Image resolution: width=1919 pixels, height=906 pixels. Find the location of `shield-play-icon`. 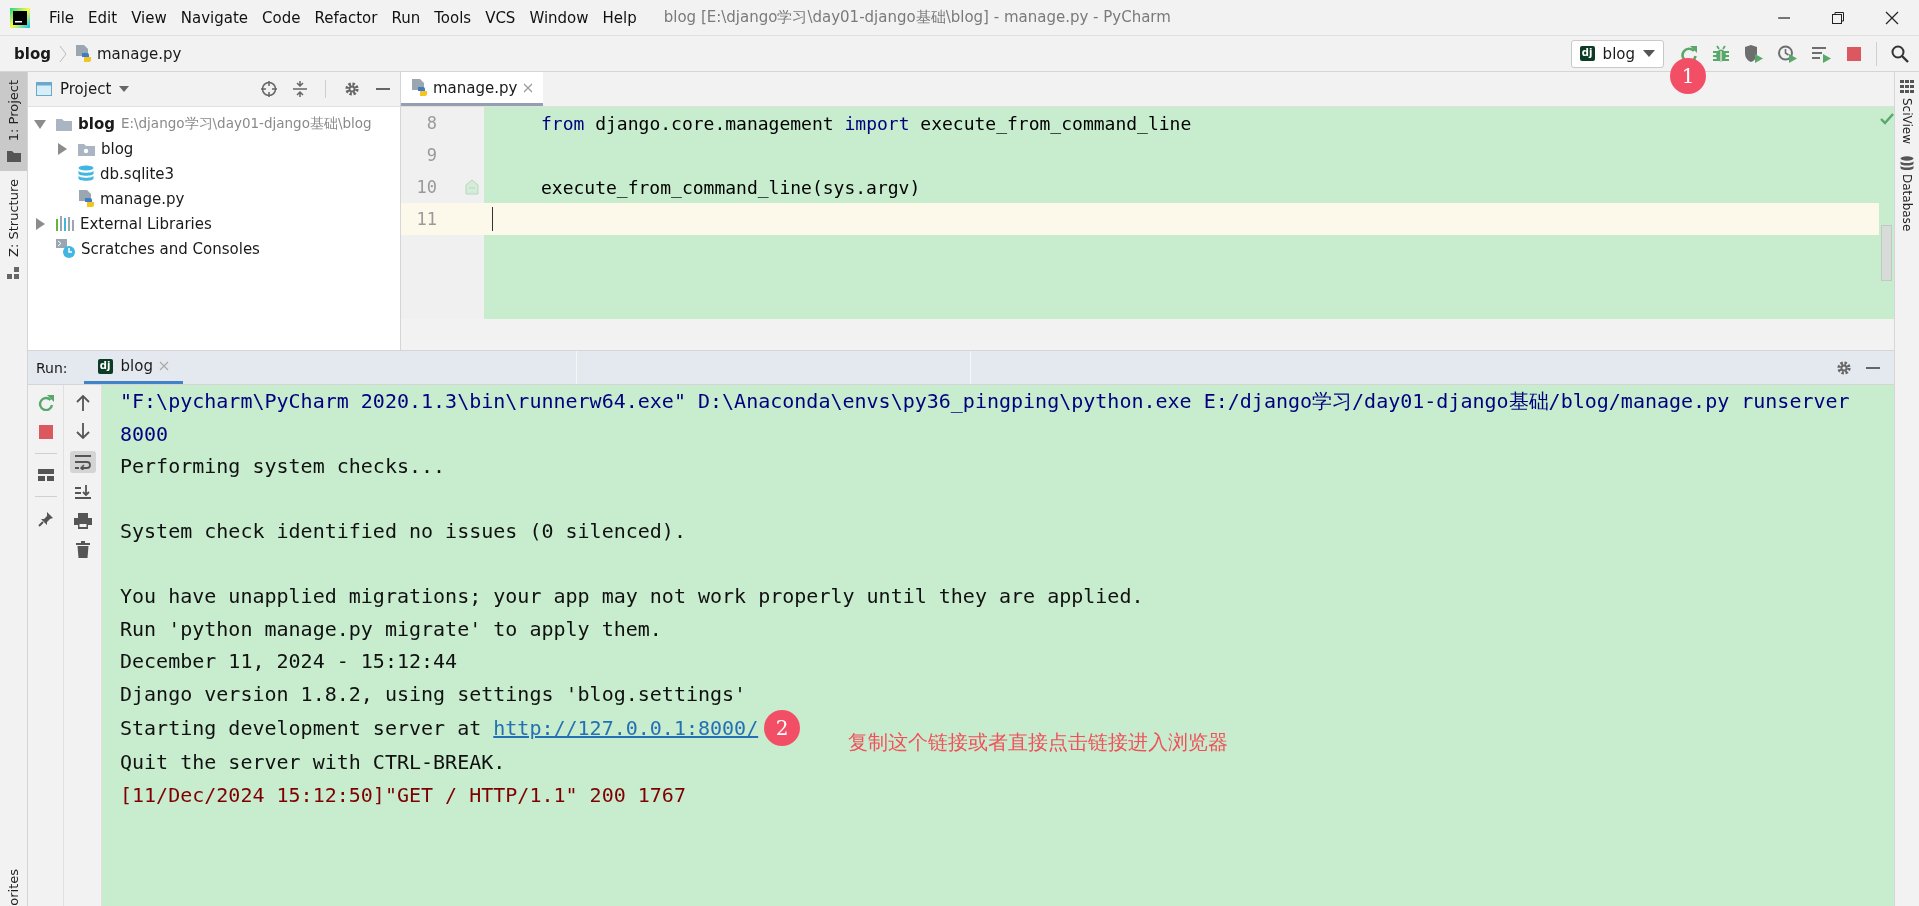

shield-play-icon is located at coordinates (1754, 53).